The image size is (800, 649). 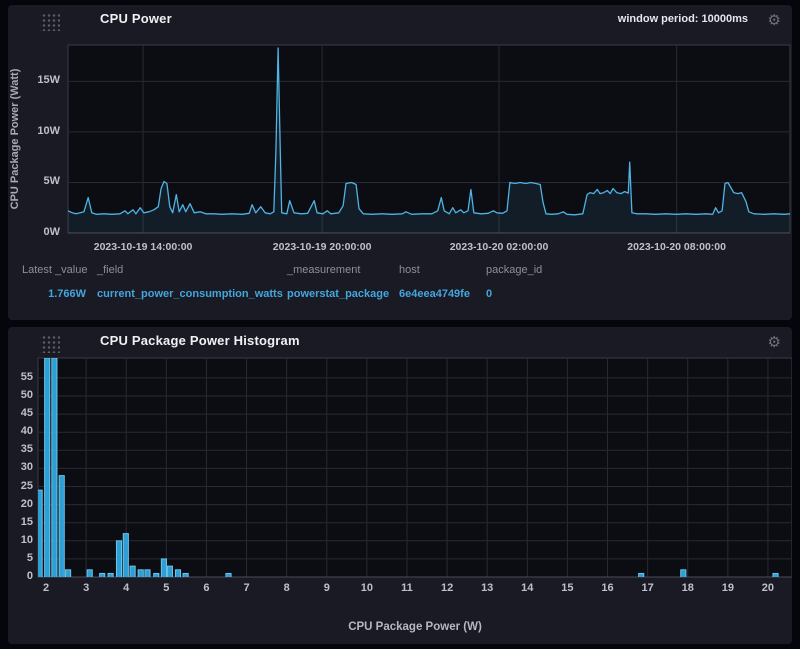 I want to click on y-tick-label: 30, so click(x=26, y=467).